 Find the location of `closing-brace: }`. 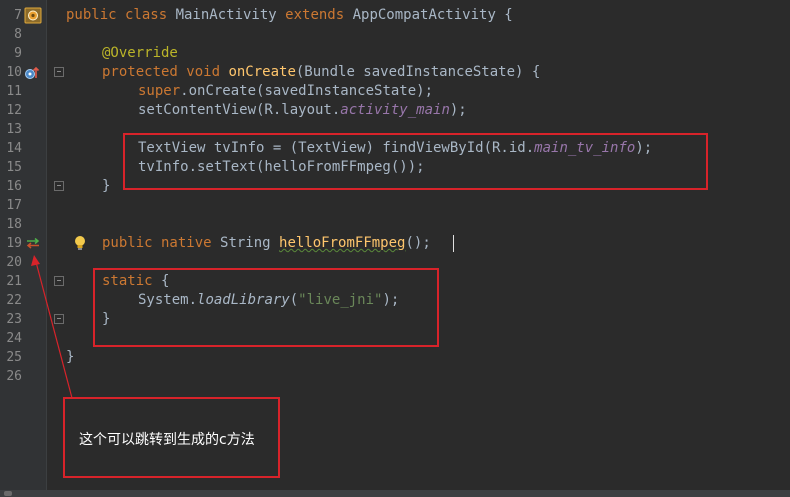

closing-brace: } is located at coordinates (106, 186).